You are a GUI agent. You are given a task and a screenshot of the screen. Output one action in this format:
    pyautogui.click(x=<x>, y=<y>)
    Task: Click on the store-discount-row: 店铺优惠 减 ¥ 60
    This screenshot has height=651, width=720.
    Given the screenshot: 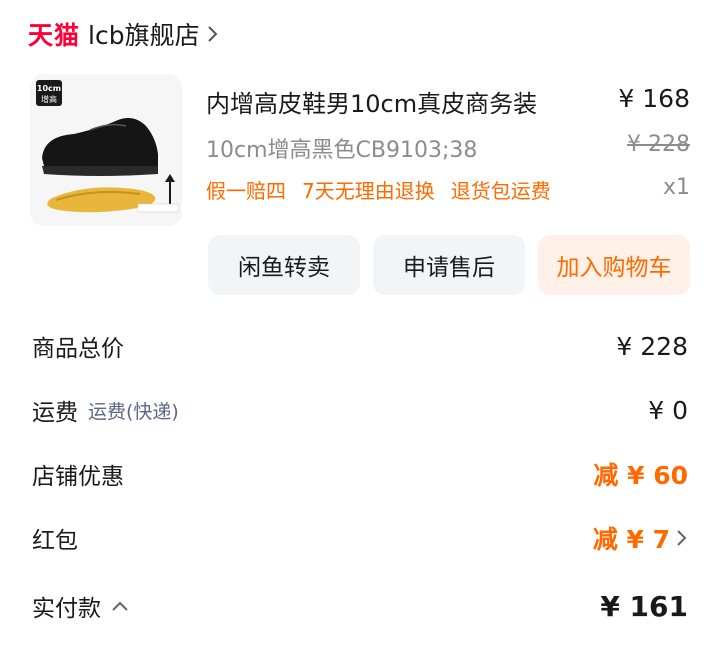 What is the action you would take?
    pyautogui.click(x=360, y=474)
    